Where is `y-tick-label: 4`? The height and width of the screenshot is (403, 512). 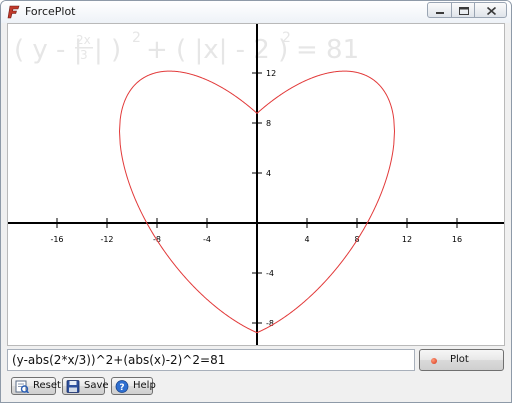 y-tick-label: 4 is located at coordinates (268, 173).